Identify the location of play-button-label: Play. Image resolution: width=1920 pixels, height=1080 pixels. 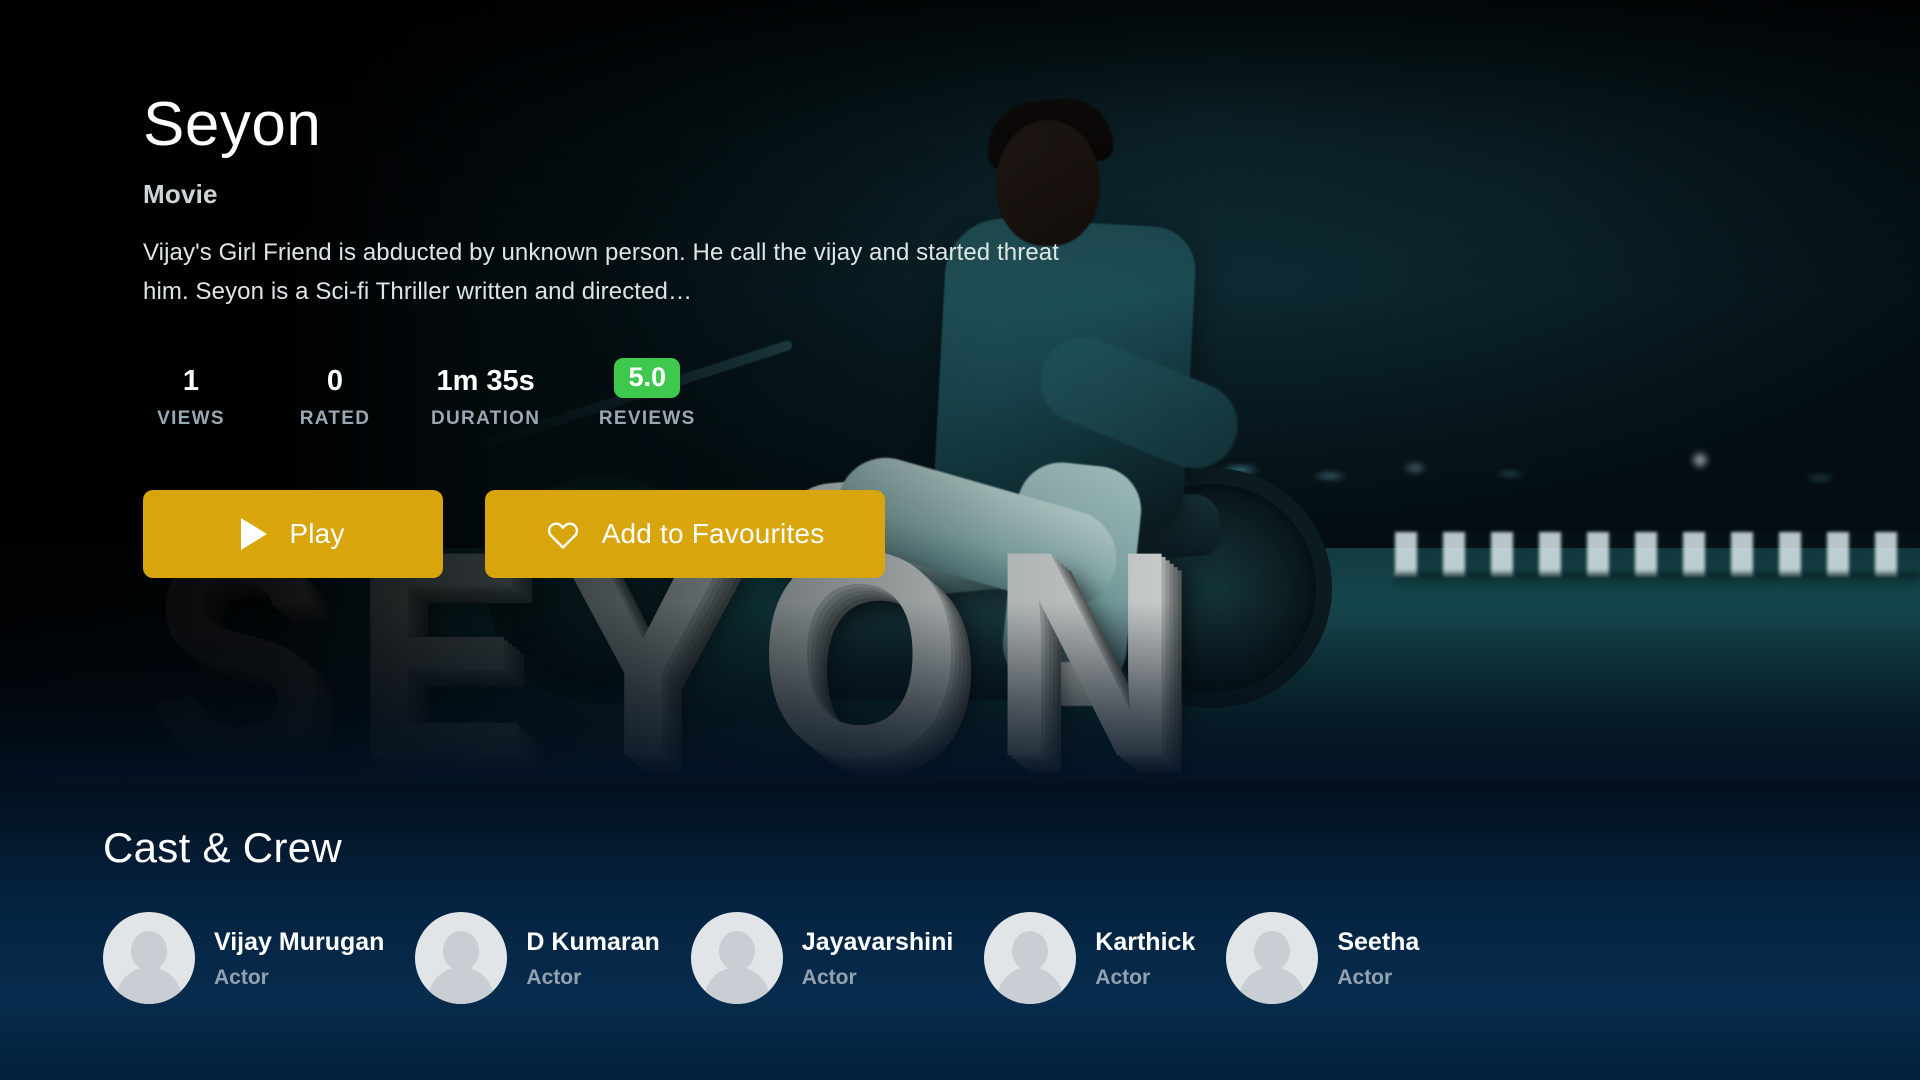
(317, 534).